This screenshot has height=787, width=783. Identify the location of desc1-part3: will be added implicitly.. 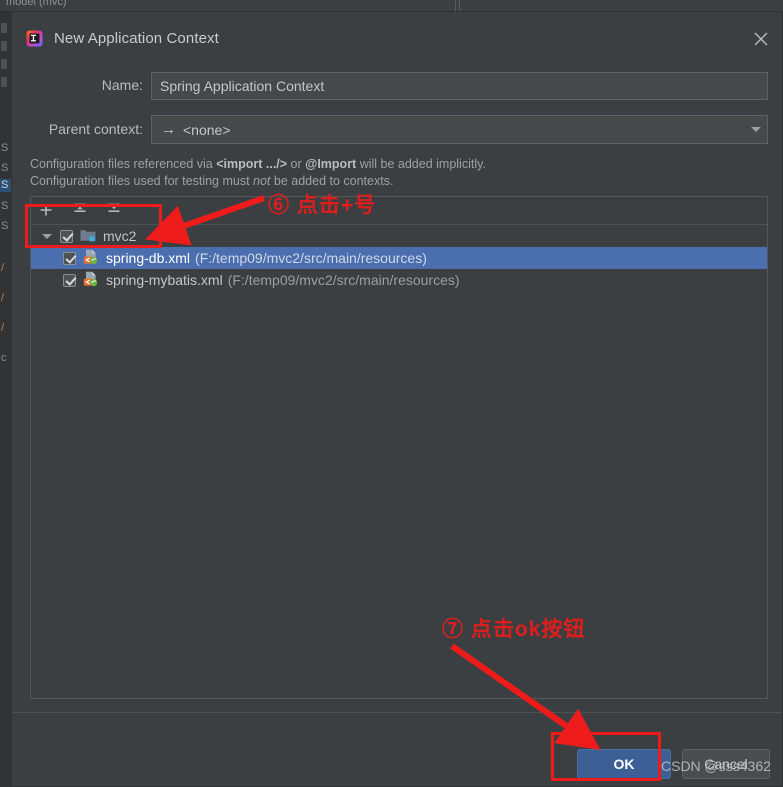
(421, 164).